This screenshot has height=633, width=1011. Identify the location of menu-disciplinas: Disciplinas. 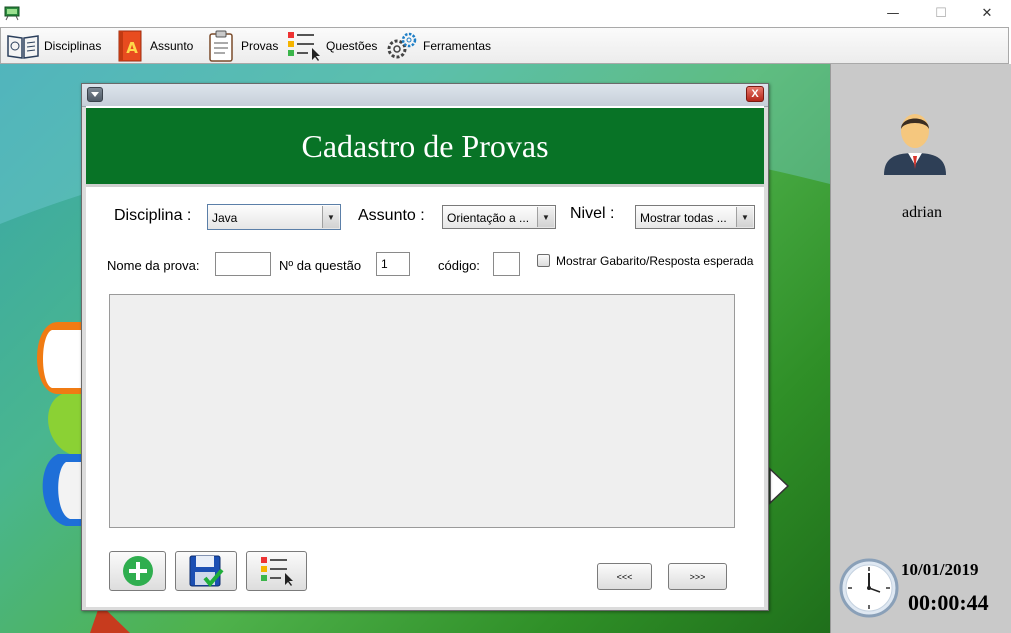
(53, 46).